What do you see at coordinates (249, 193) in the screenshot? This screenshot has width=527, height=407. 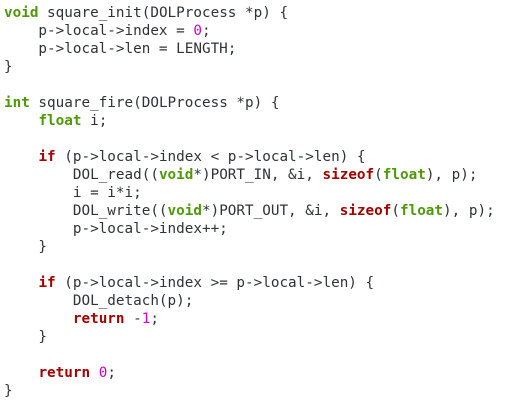 I see `code-line: i = i*i;` at bounding box center [249, 193].